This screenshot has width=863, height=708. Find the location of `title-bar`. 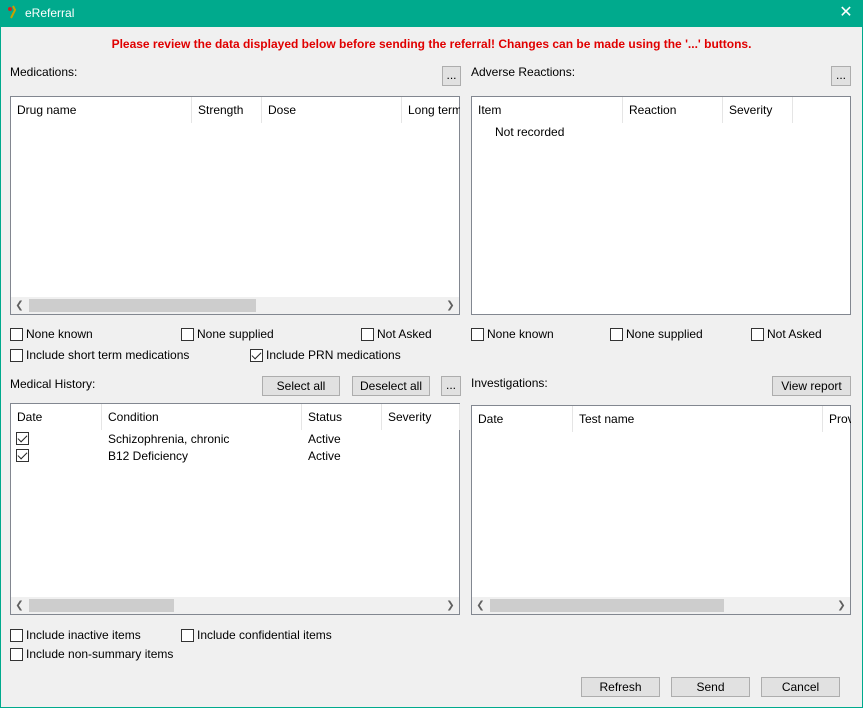

title-bar is located at coordinates (431, 13).